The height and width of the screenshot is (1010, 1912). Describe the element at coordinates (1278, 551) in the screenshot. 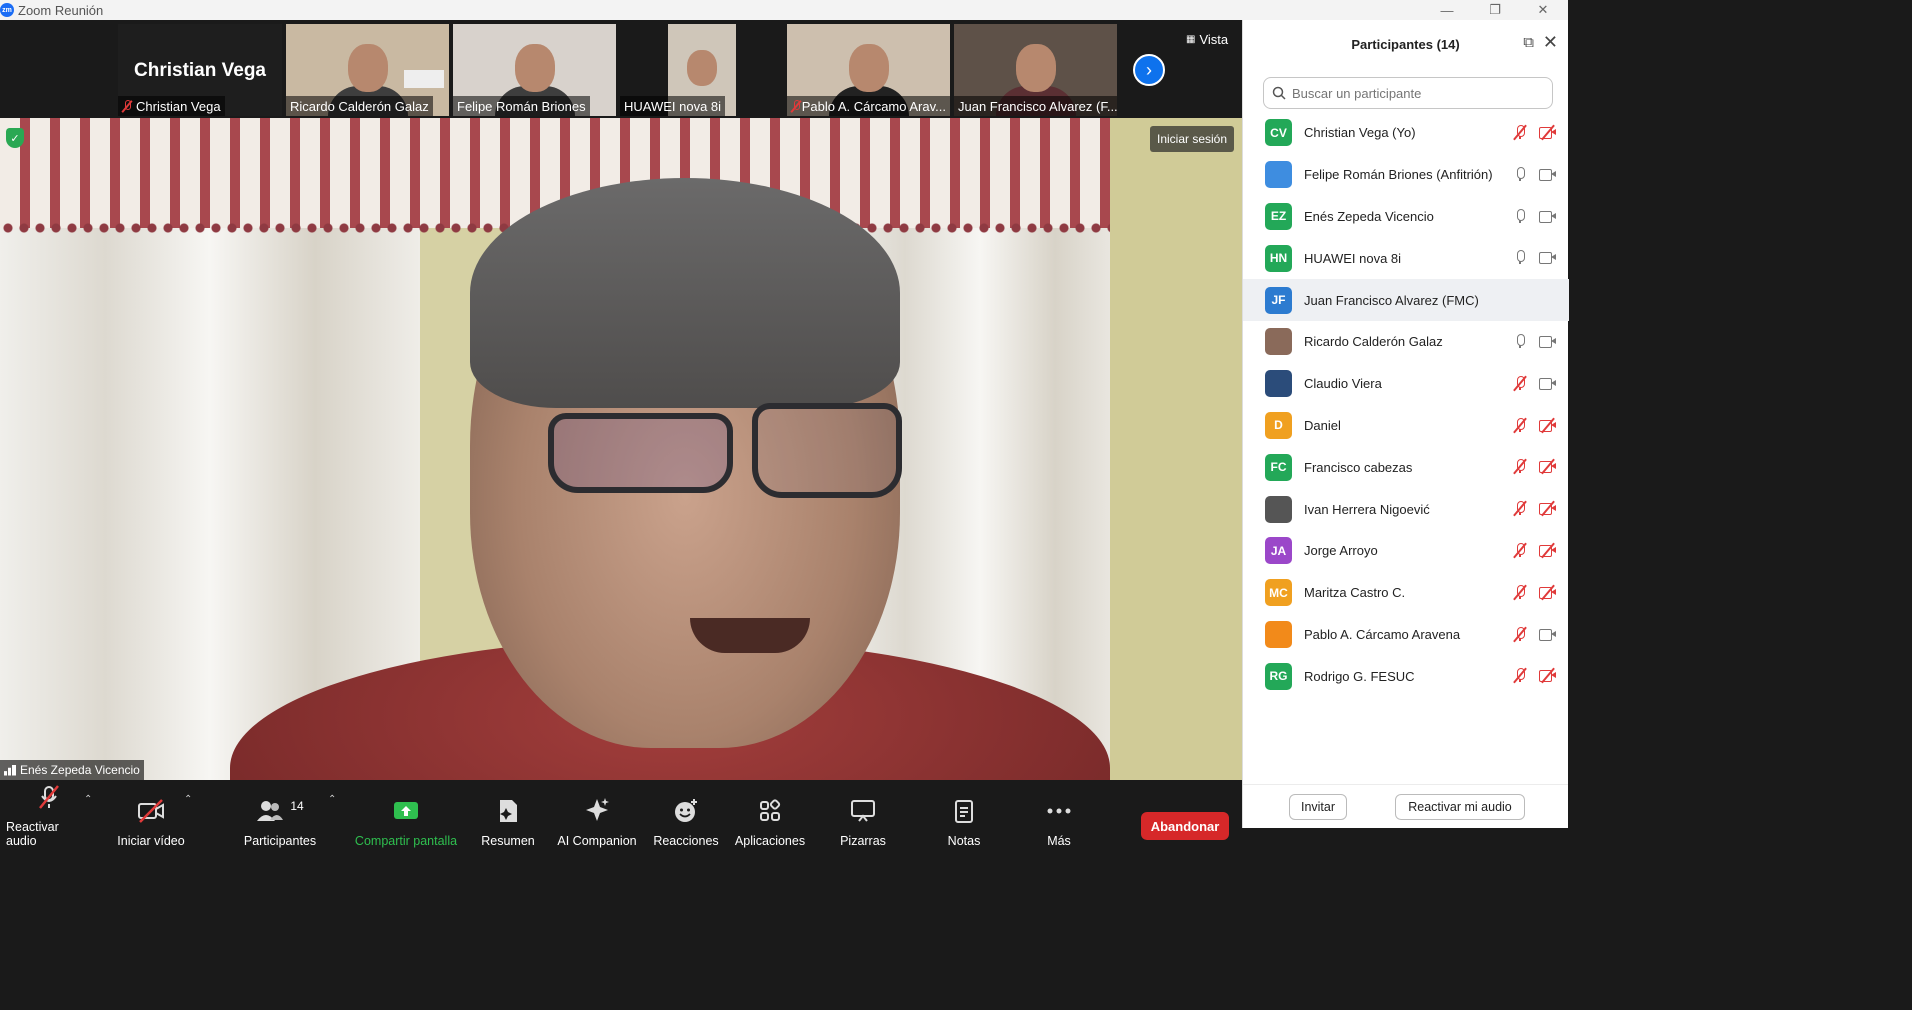

I see `participant-avatar: JA` at that location.